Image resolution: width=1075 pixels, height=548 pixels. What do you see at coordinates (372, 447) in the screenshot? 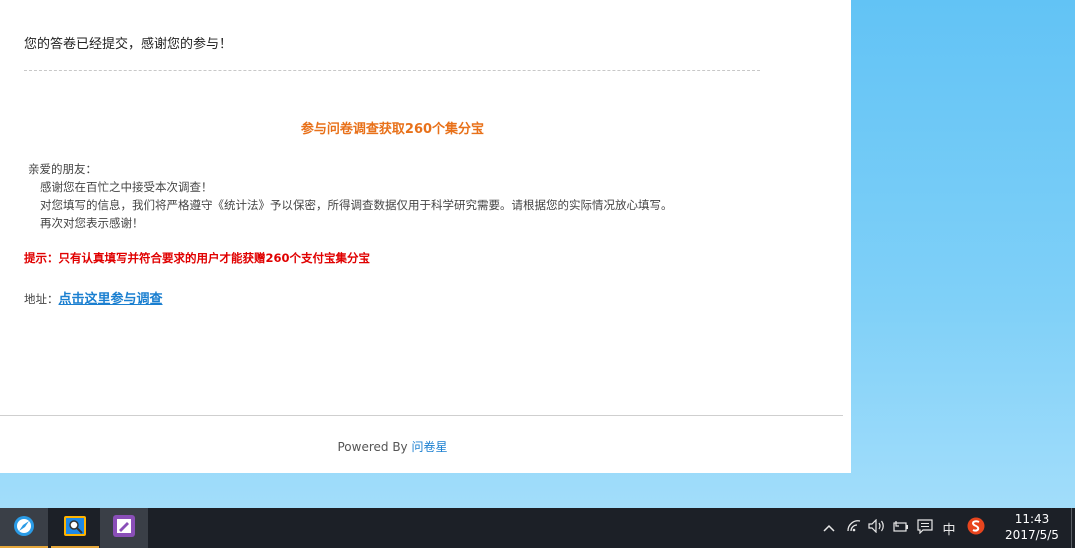
I see `powered-by-label: Powered By` at bounding box center [372, 447].